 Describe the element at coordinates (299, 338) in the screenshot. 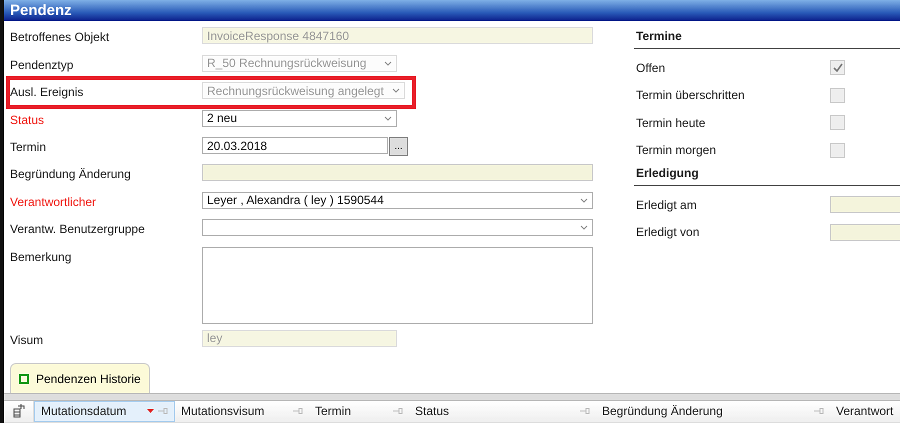

I see `readonly-field: ley` at that location.